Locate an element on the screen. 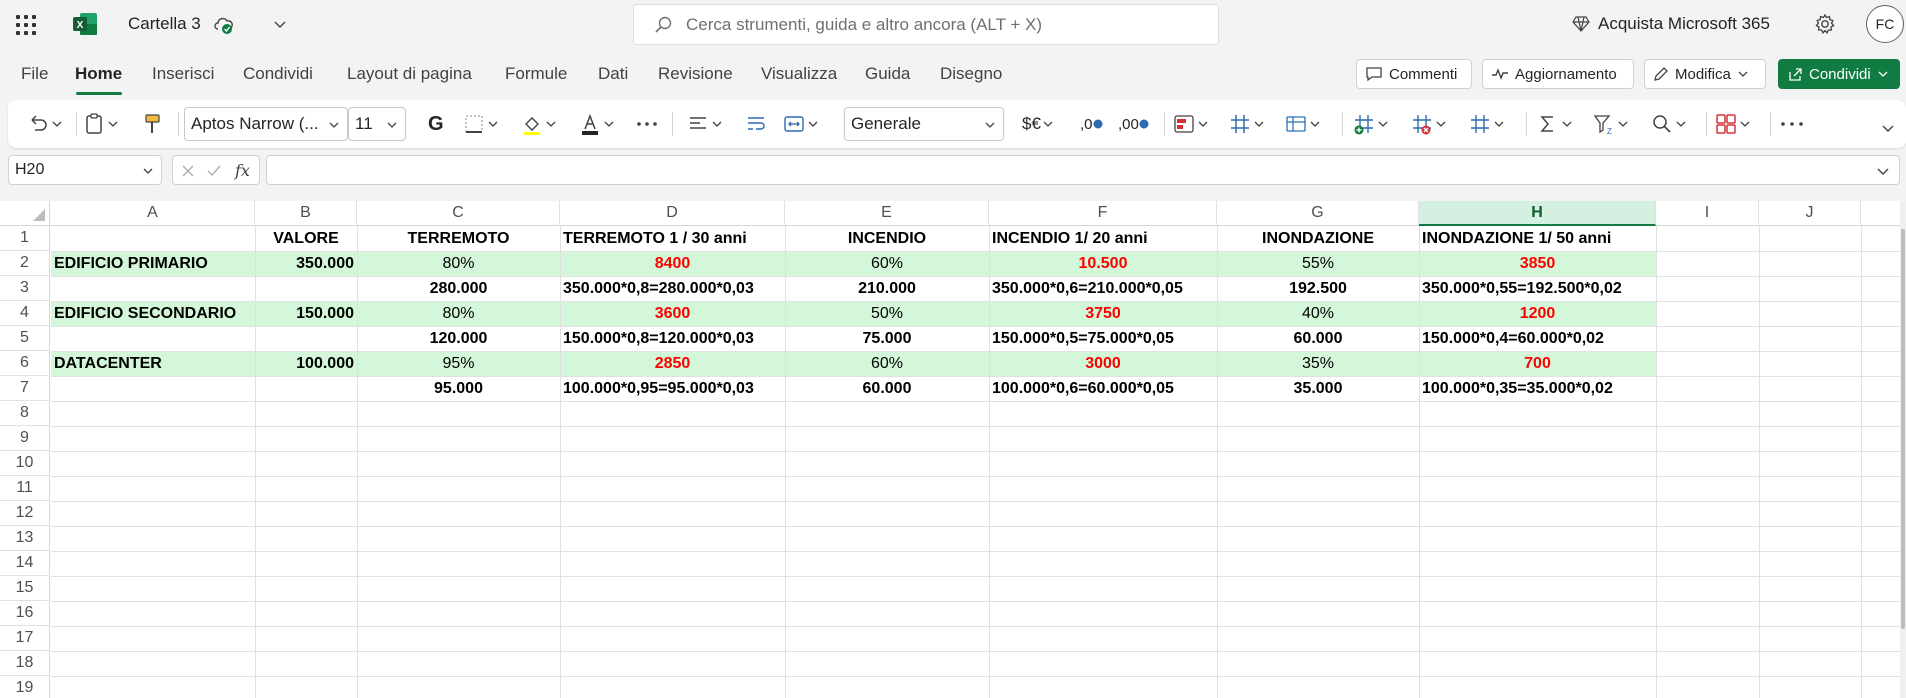 This screenshot has width=1906, height=698. app-launcher-icon is located at coordinates (25, 24).